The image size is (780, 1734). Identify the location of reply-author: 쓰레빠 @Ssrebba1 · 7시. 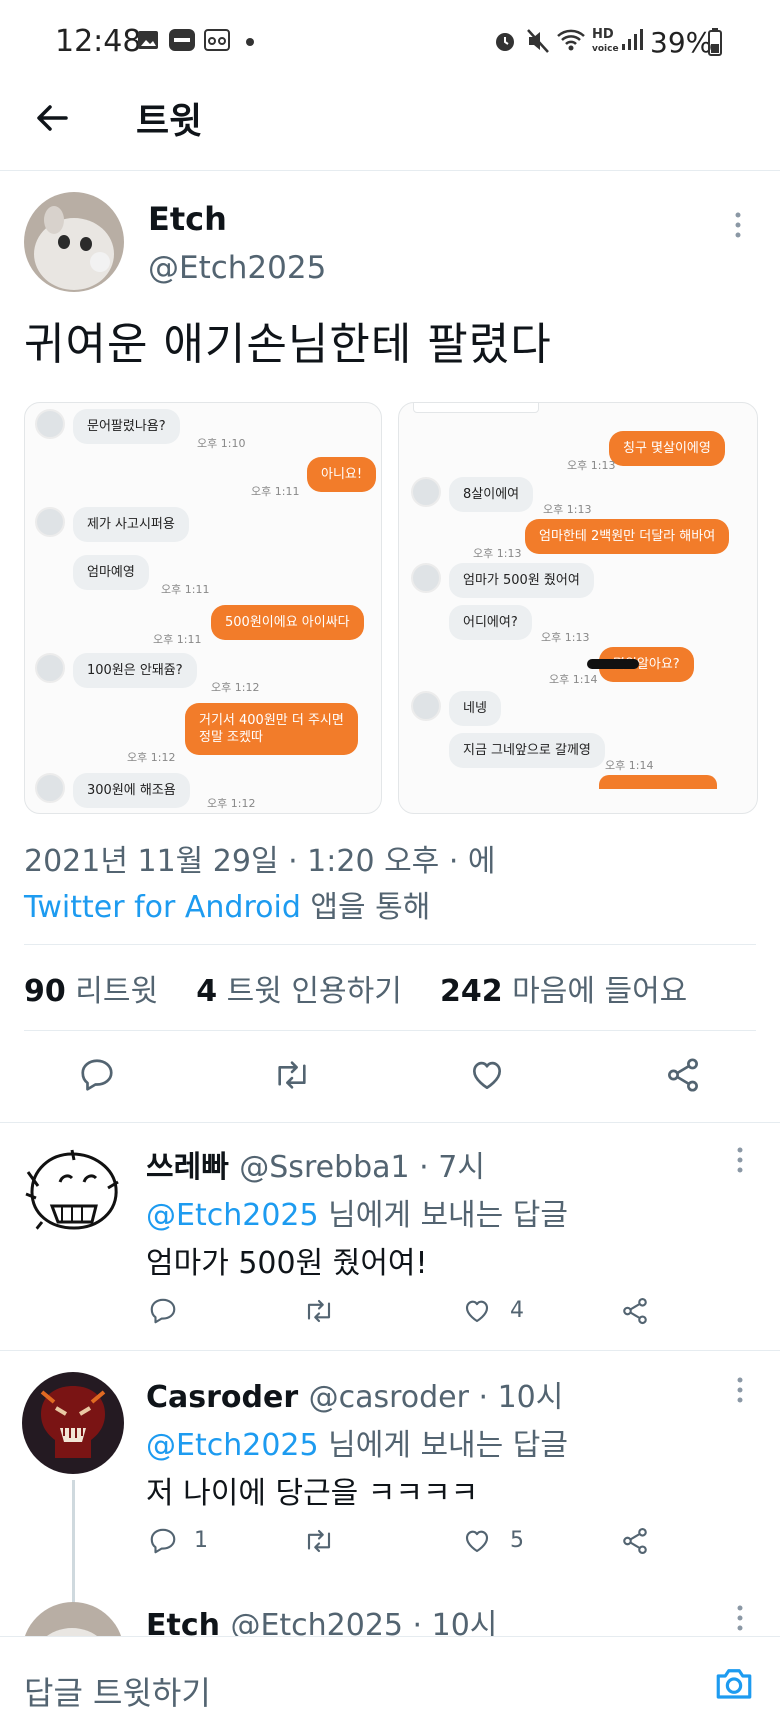
(315, 1164).